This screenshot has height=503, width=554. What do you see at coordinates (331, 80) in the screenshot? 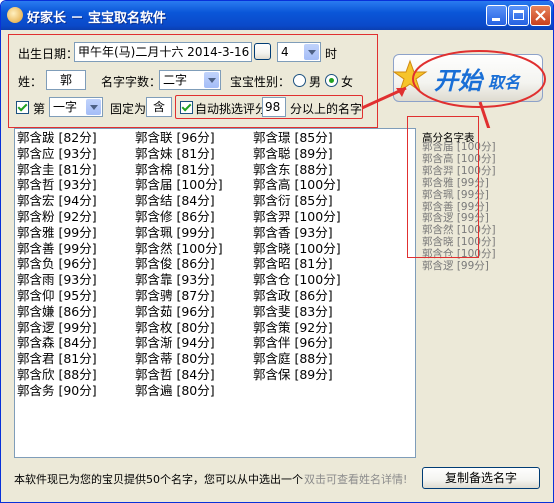
I see `gender-female-radio` at bounding box center [331, 80].